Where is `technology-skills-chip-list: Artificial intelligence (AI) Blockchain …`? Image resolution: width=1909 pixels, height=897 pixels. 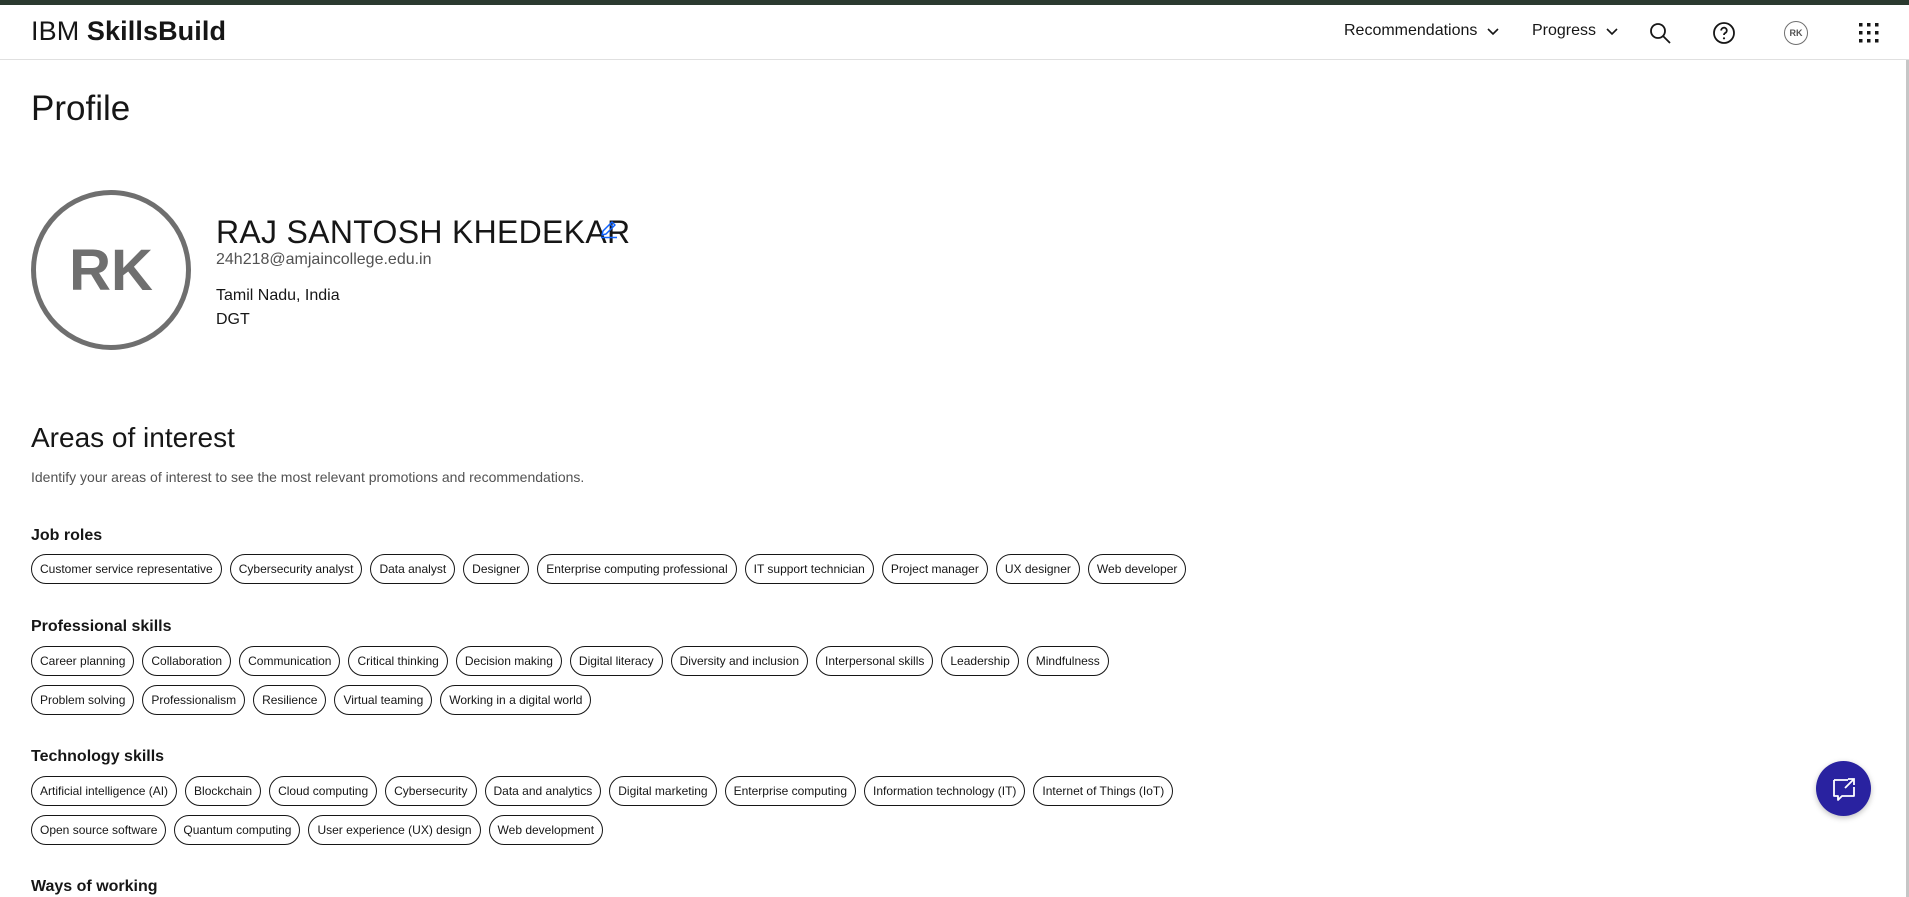
technology-skills-chip-list: Artificial intelligence (AI) Blockchain … is located at coordinates (621, 810).